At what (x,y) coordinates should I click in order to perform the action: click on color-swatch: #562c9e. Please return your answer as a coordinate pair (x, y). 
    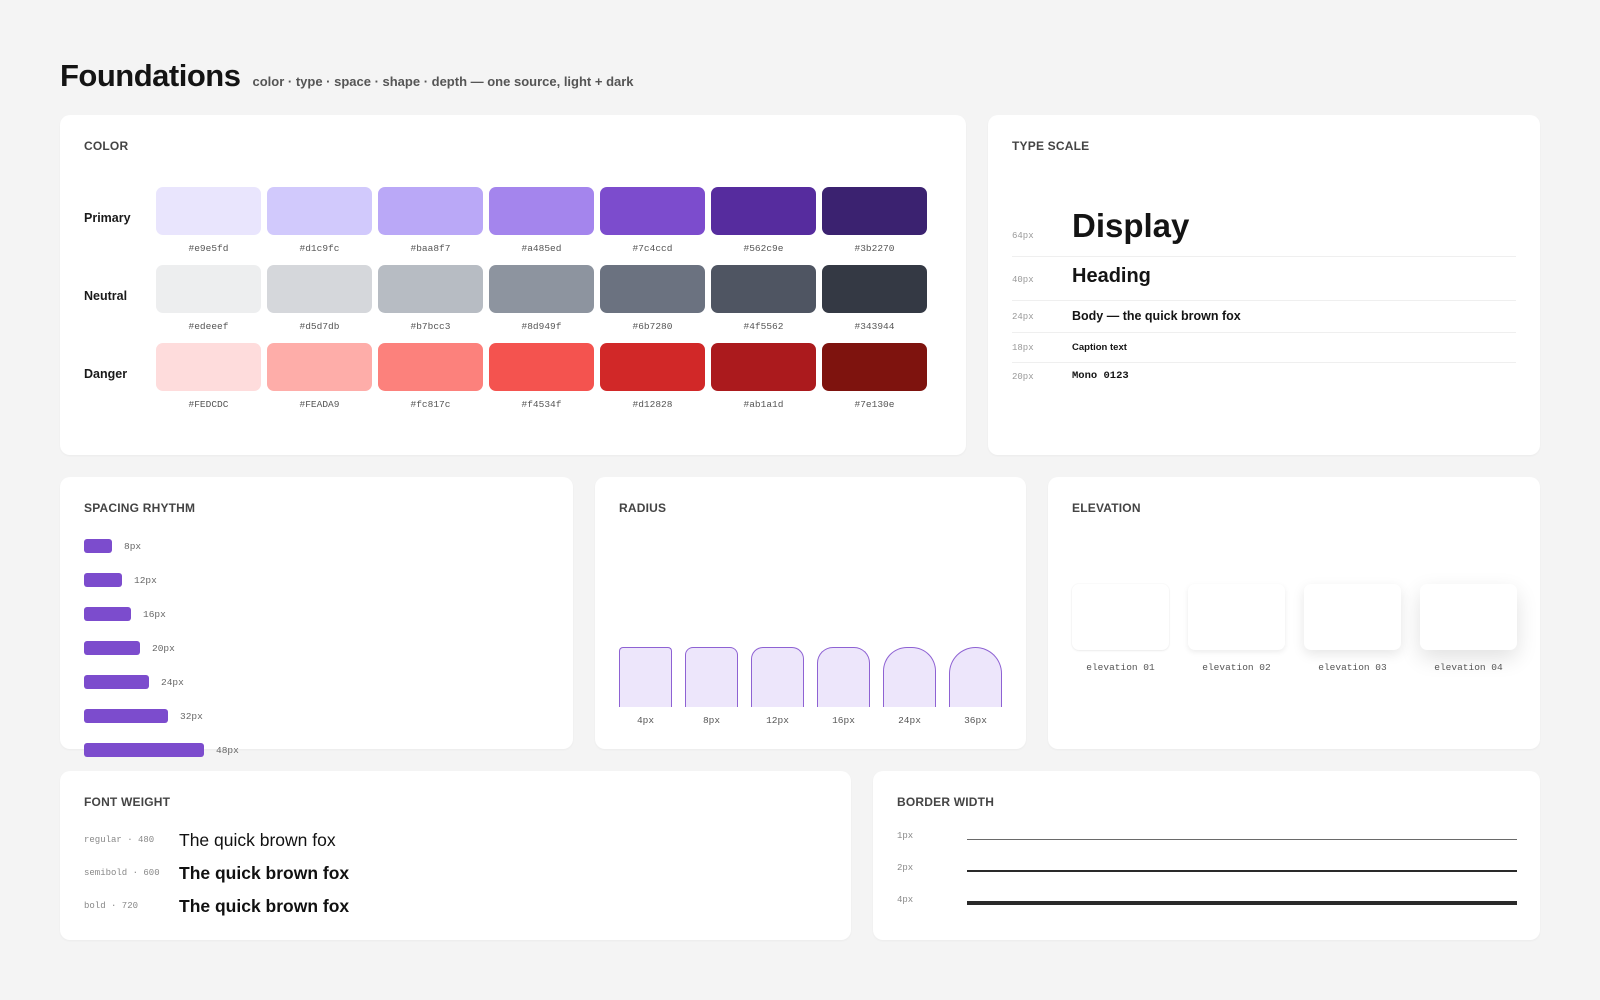
    Looking at the image, I should click on (763, 220).